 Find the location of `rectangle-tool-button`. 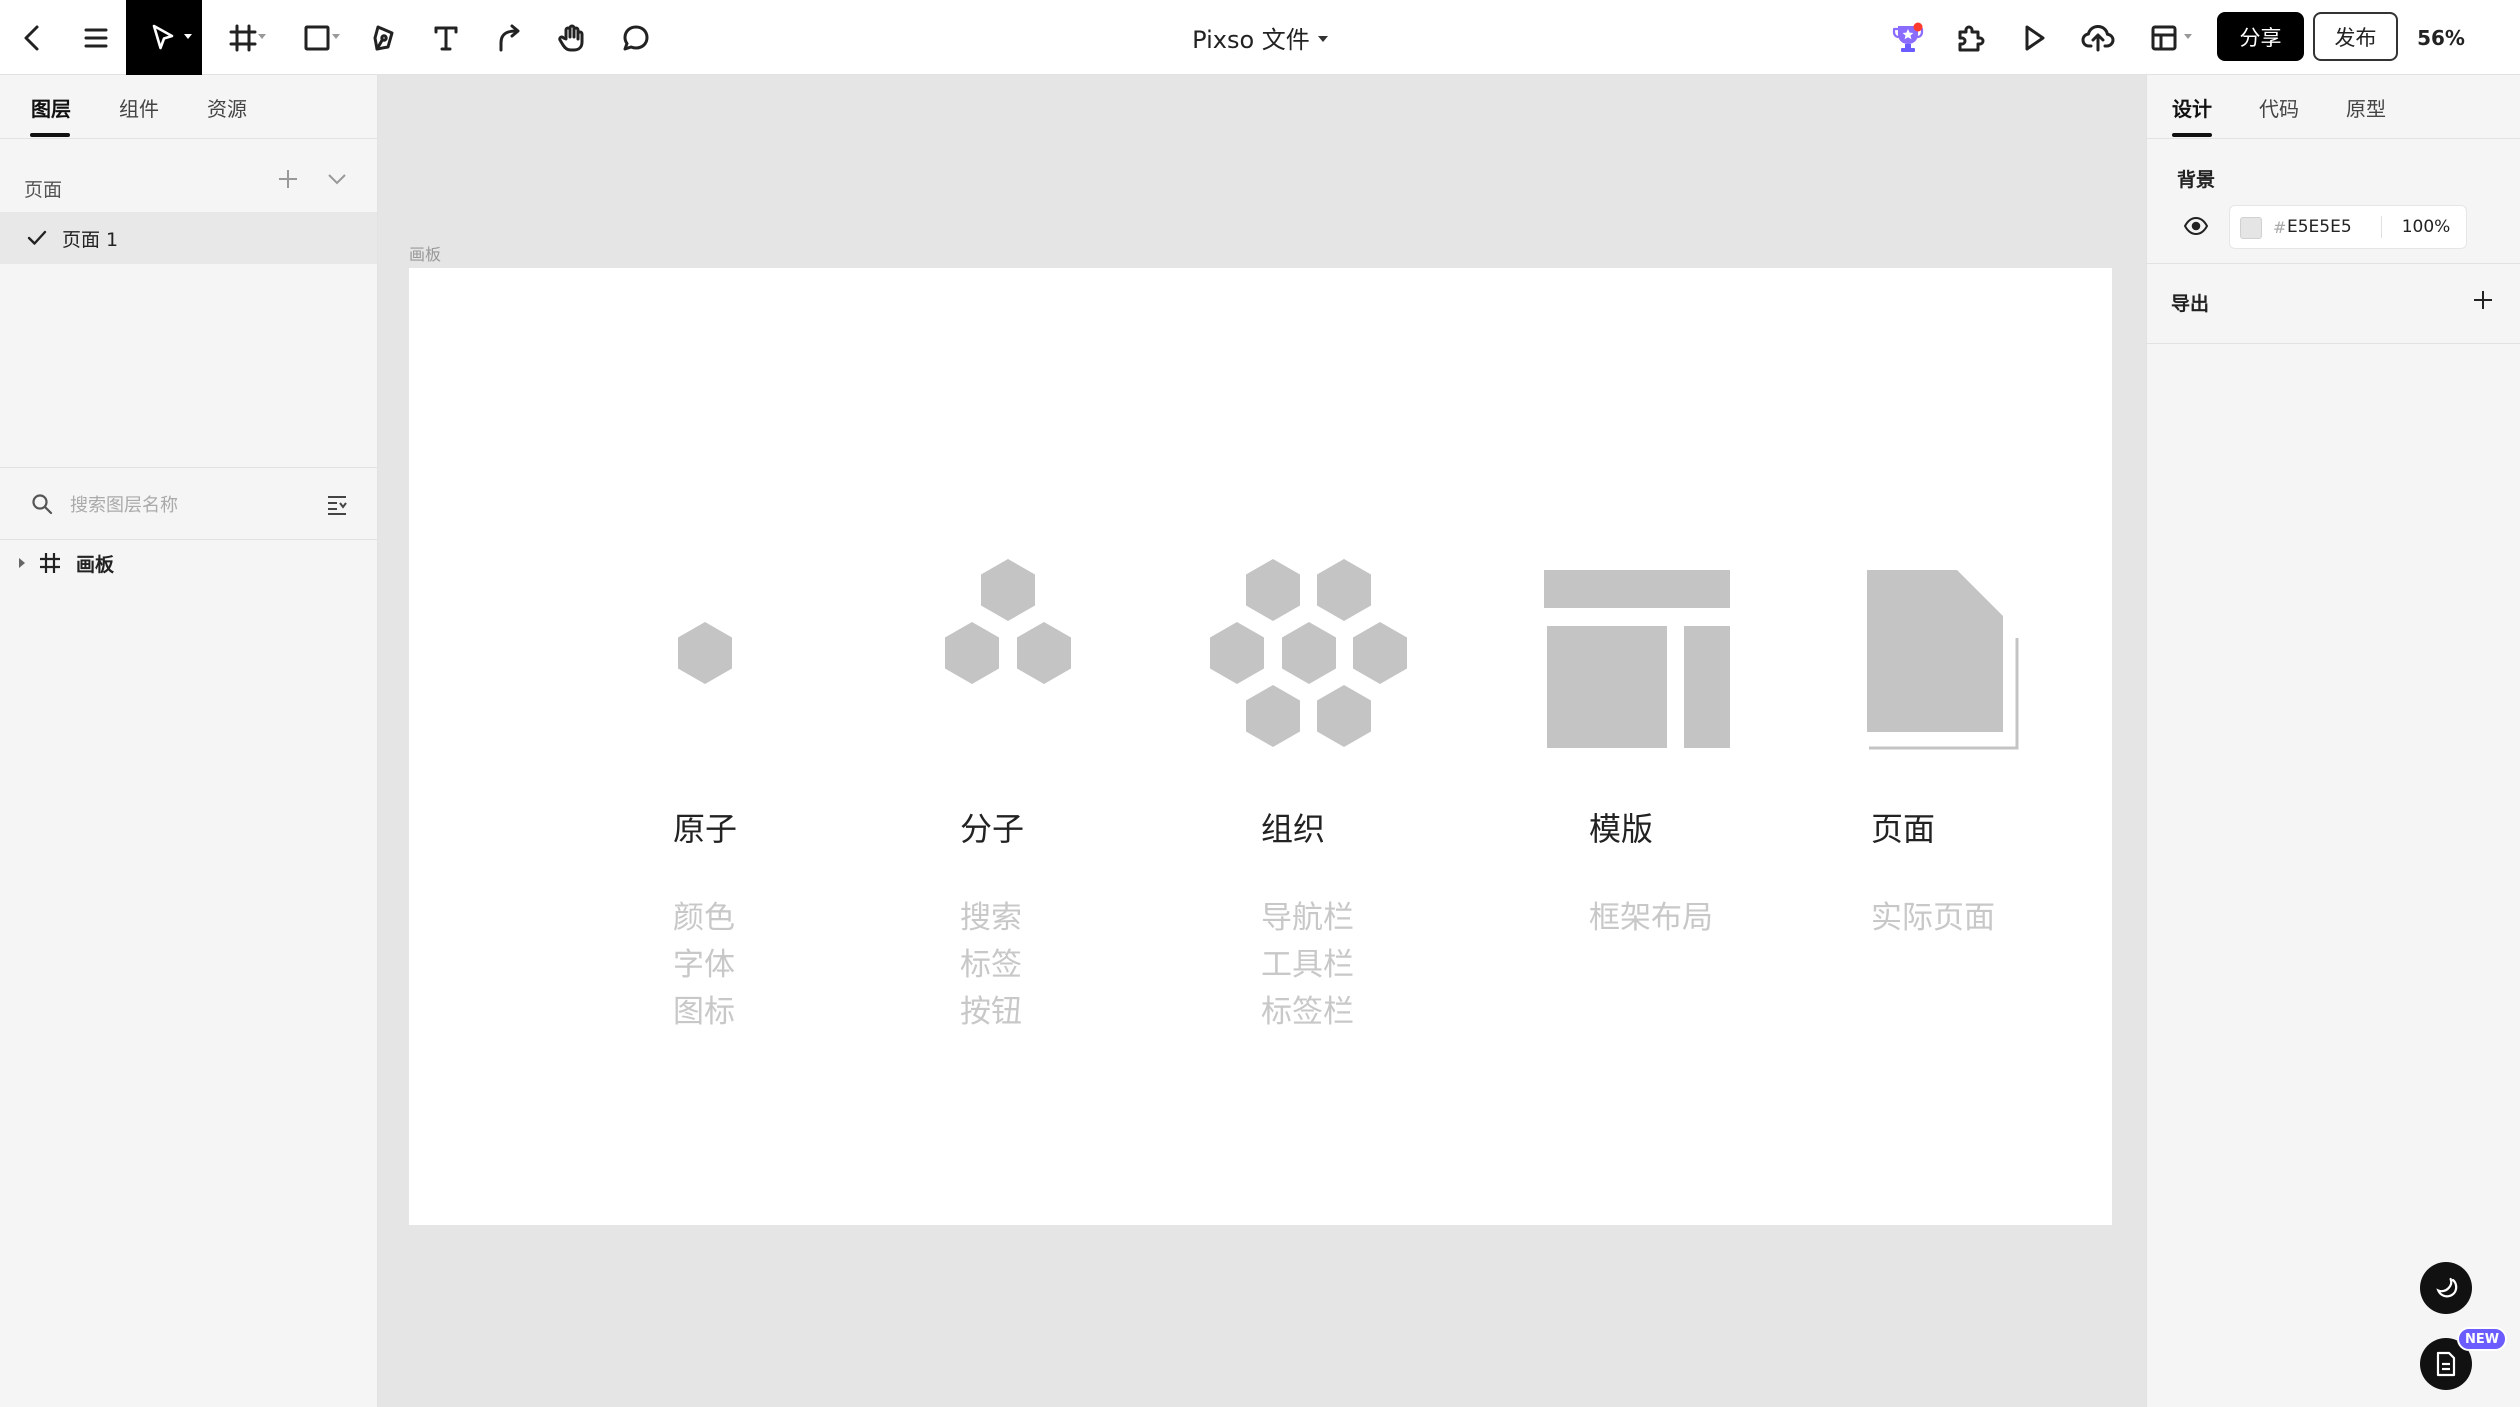

rectangle-tool-button is located at coordinates (317, 37).